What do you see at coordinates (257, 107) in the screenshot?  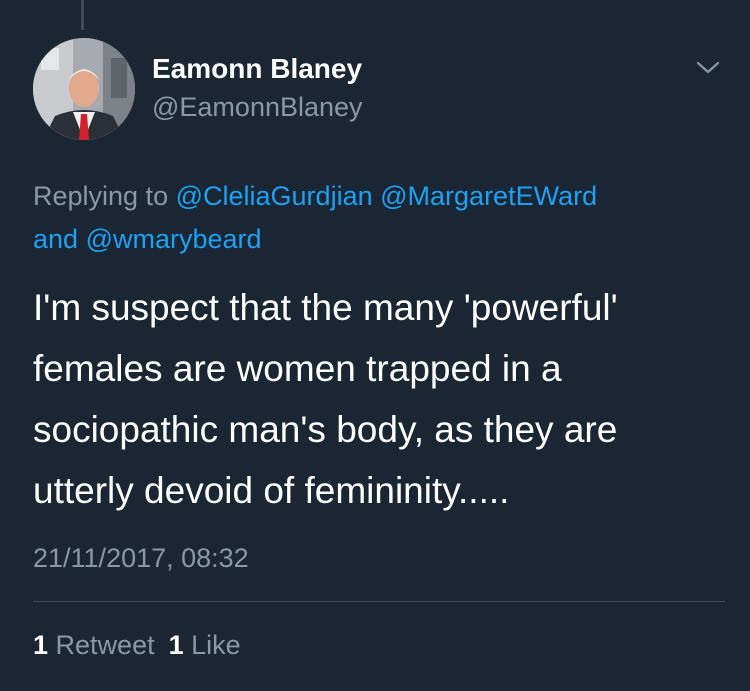 I see `author-handle: @EamonnBlaney` at bounding box center [257, 107].